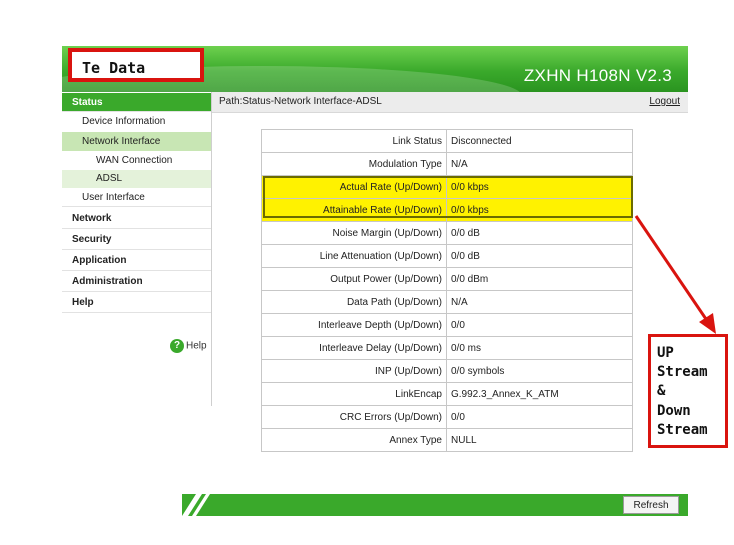 Image resolution: width=734 pixels, height=545 pixels. What do you see at coordinates (136, 141) in the screenshot?
I see `sidebar-item-network-interface: Network Interface` at bounding box center [136, 141].